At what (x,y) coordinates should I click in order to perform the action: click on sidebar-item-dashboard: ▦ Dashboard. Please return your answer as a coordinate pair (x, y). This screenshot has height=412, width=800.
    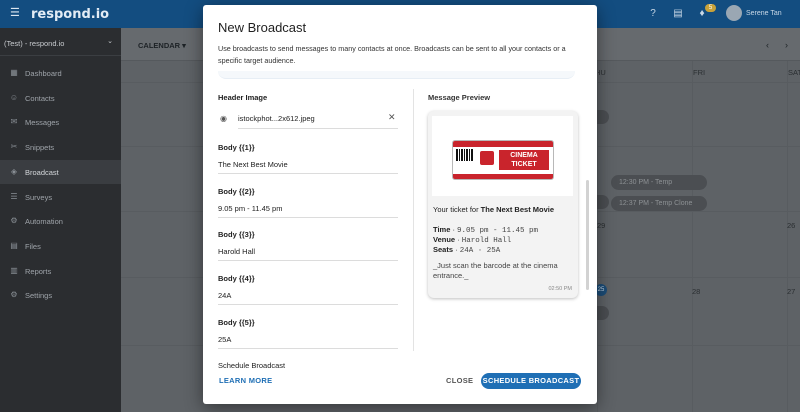
    Looking at the image, I should click on (60, 73).